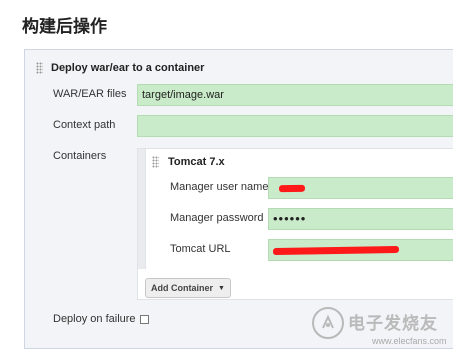 This screenshot has height=357, width=453. Describe the element at coordinates (144, 319) in the screenshot. I see `deploy-on-failure-checkbox` at that location.